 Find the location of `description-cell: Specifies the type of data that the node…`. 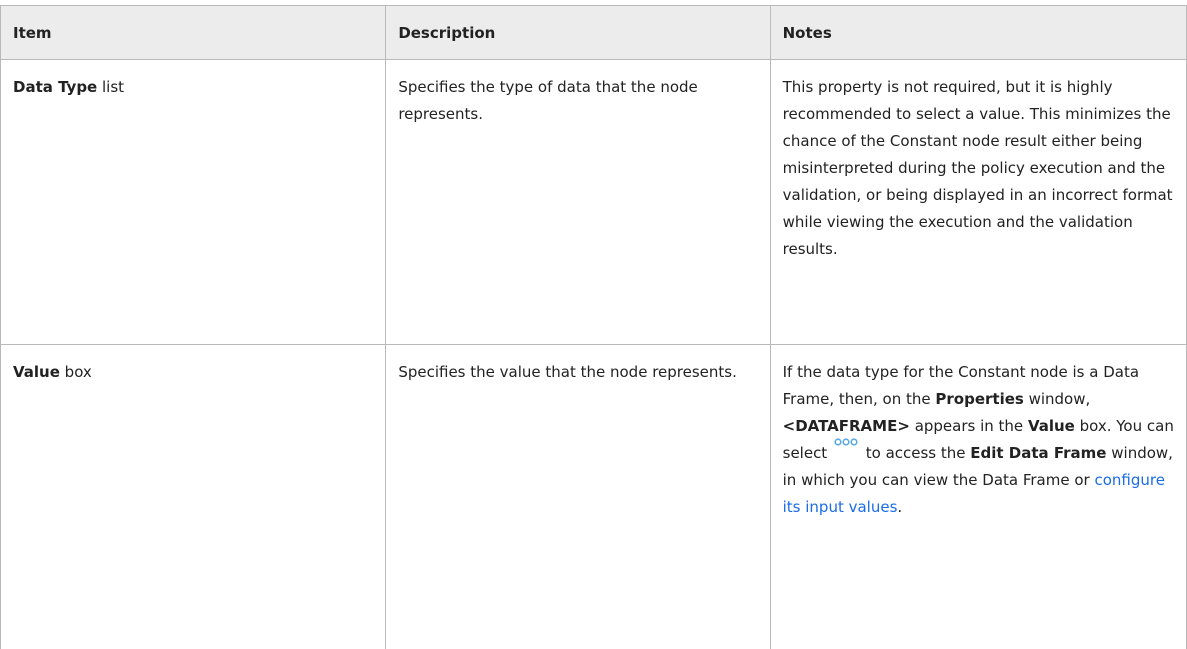

description-cell: Specifies the type of data that the node… is located at coordinates (578, 202).